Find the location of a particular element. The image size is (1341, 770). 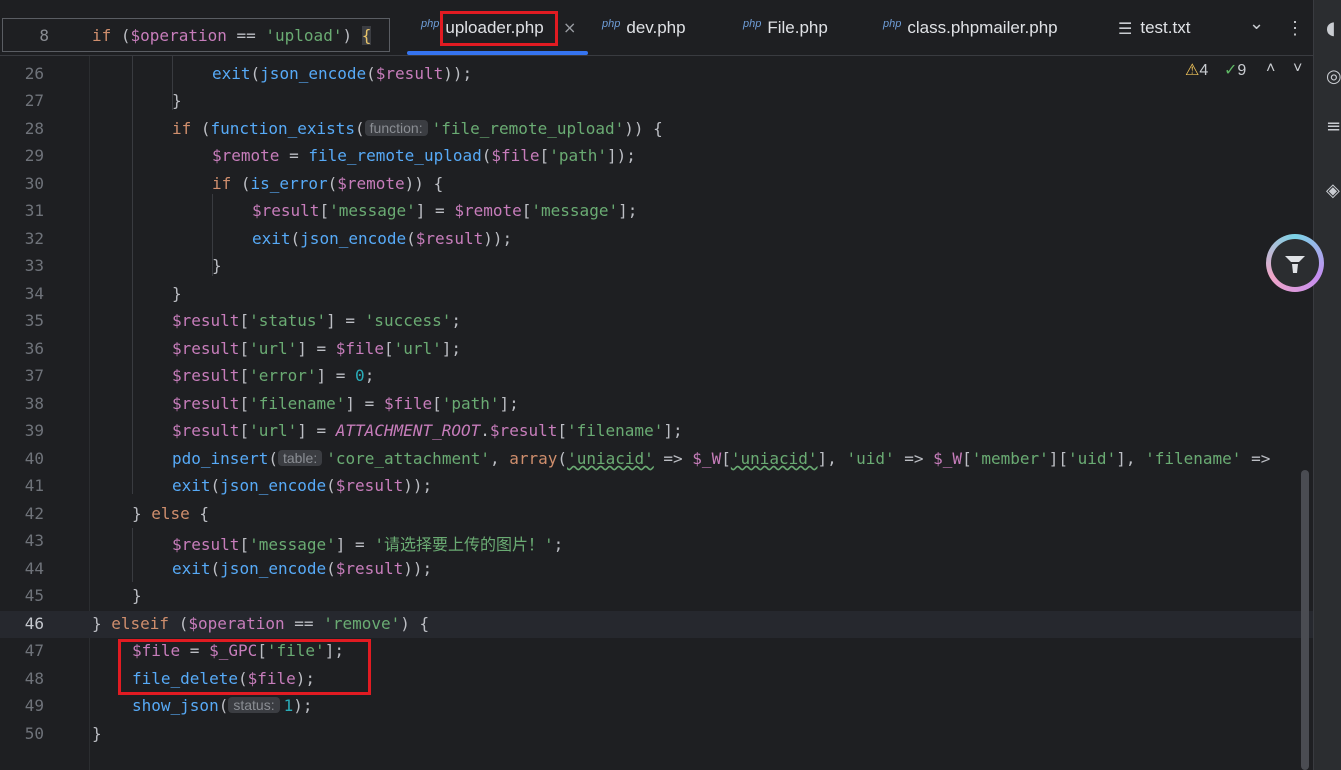

highlight-box-code is located at coordinates (244, 667).